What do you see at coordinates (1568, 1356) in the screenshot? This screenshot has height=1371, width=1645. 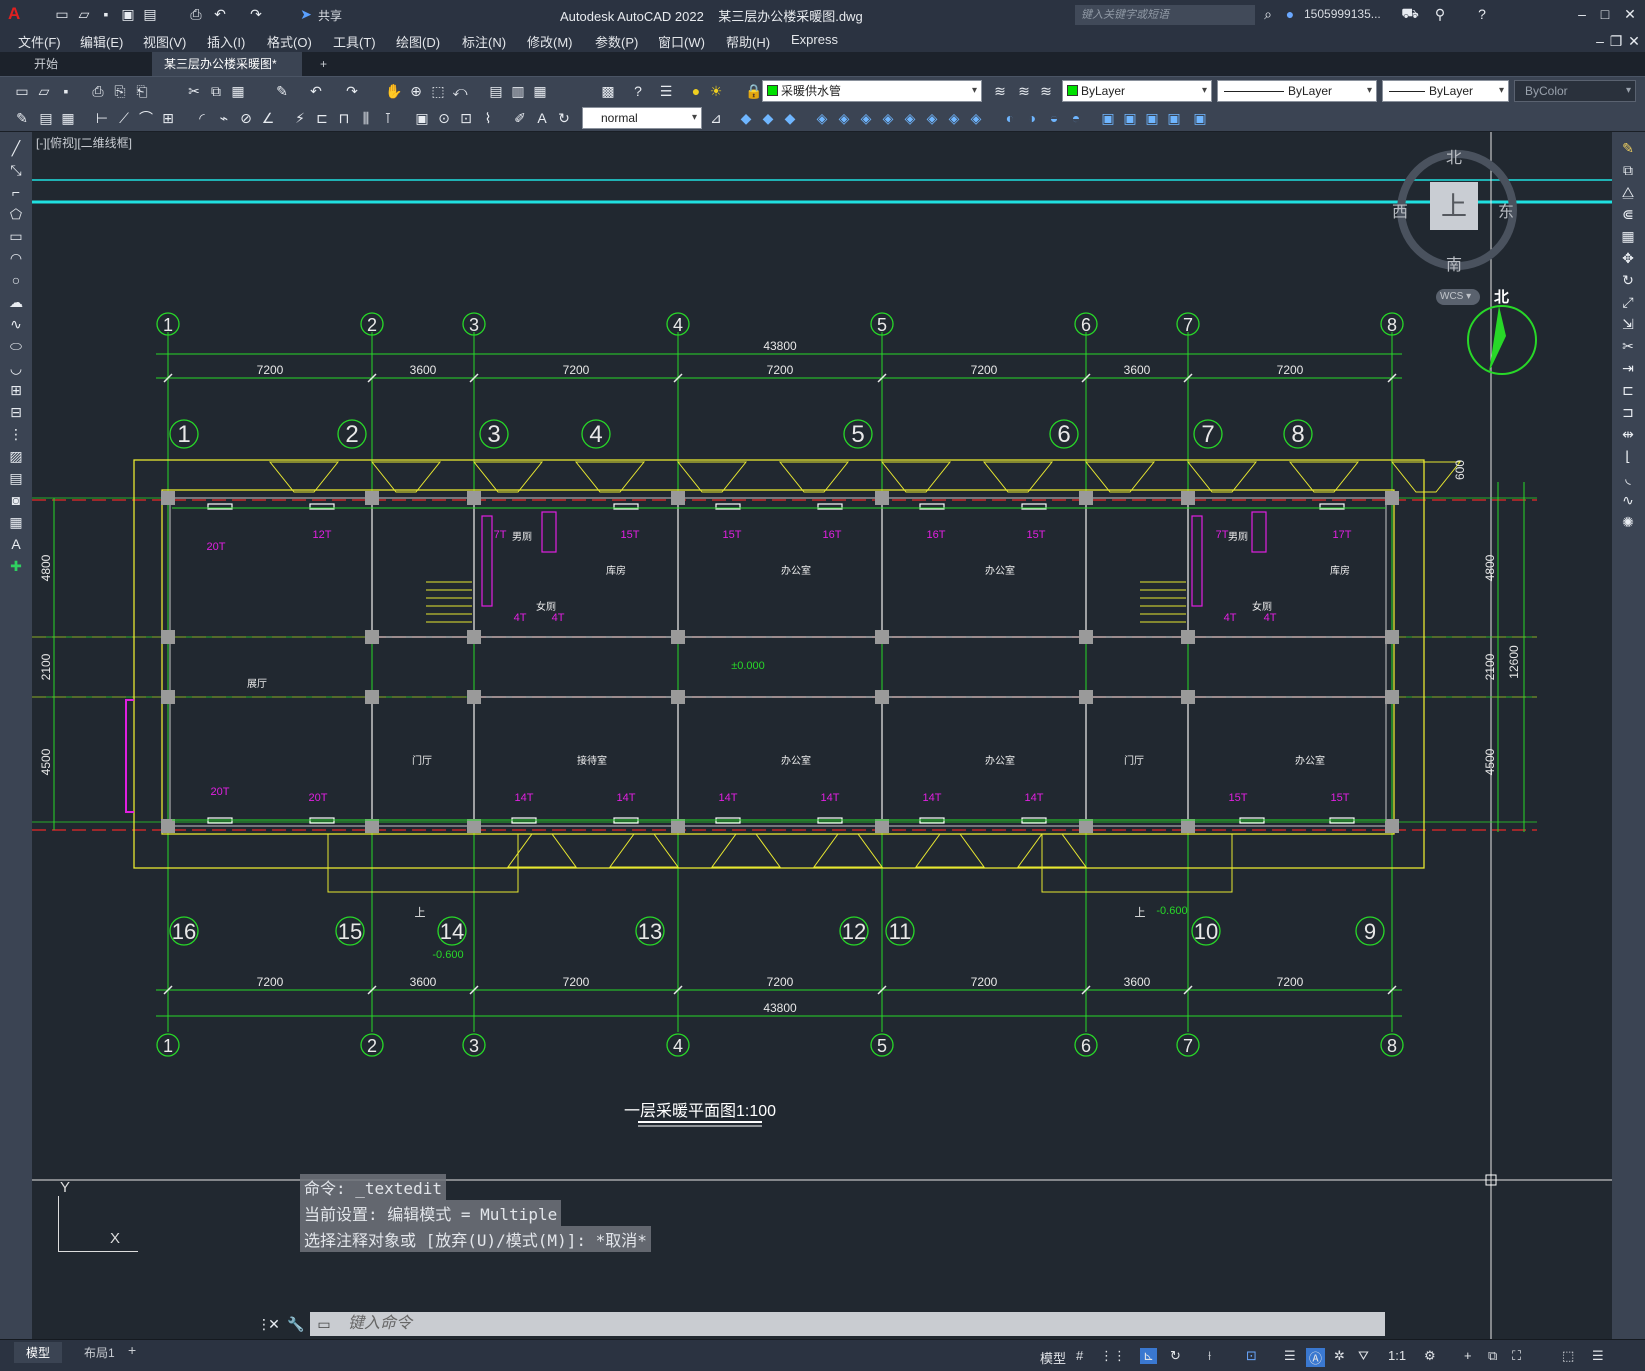 I see `clean-screen-icon: ⬚` at bounding box center [1568, 1356].